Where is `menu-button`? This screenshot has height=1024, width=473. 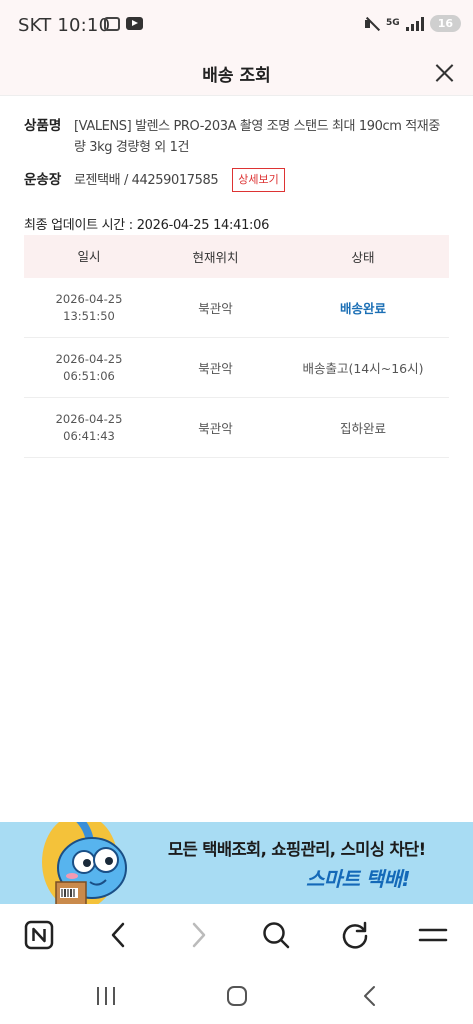 menu-button is located at coordinates (433, 935).